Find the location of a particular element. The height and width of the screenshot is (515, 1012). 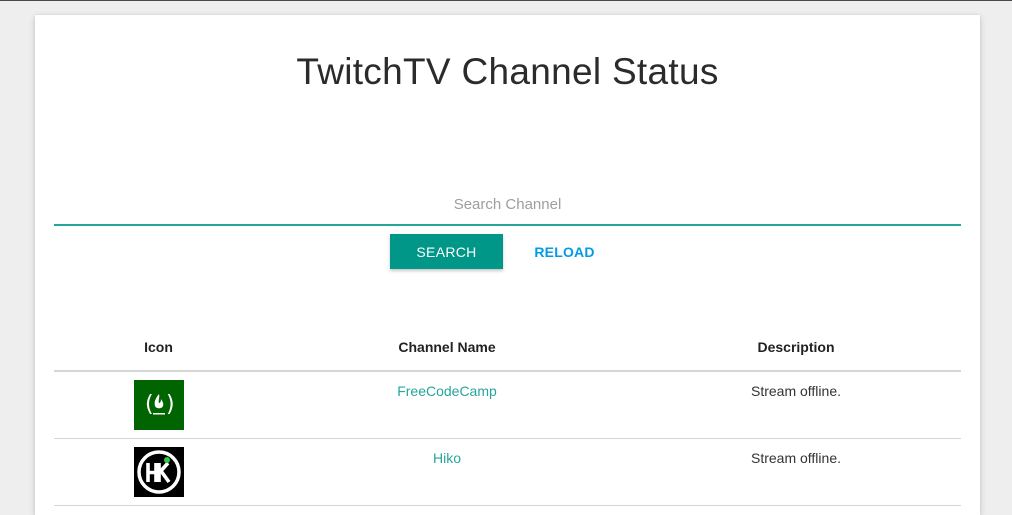

hiko-logo-icon is located at coordinates (158, 472).